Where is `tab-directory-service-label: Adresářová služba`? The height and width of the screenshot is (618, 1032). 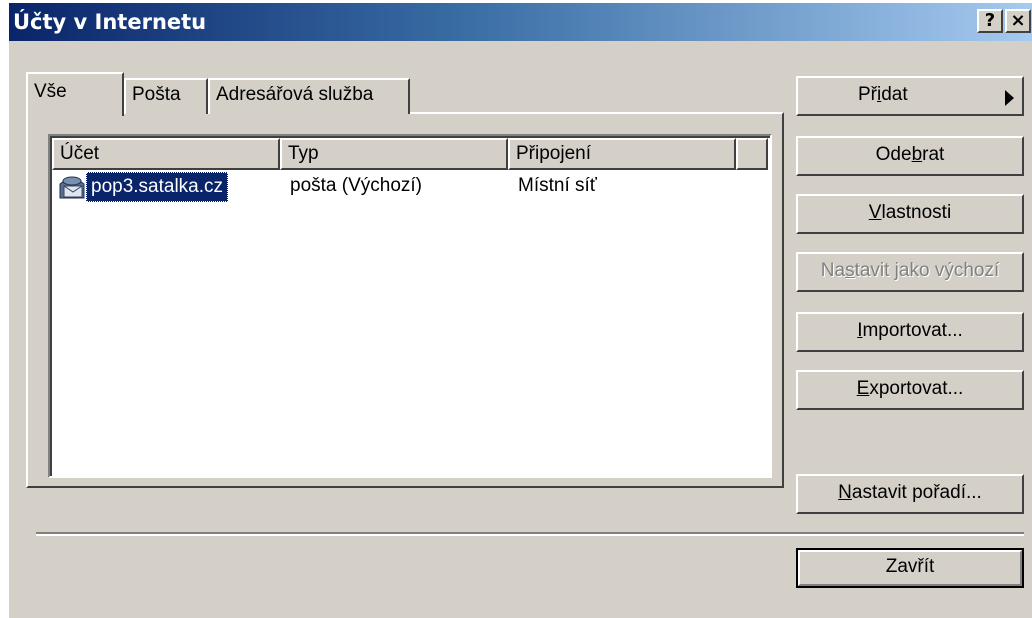 tab-directory-service-label: Adresářová služba is located at coordinates (295, 94).